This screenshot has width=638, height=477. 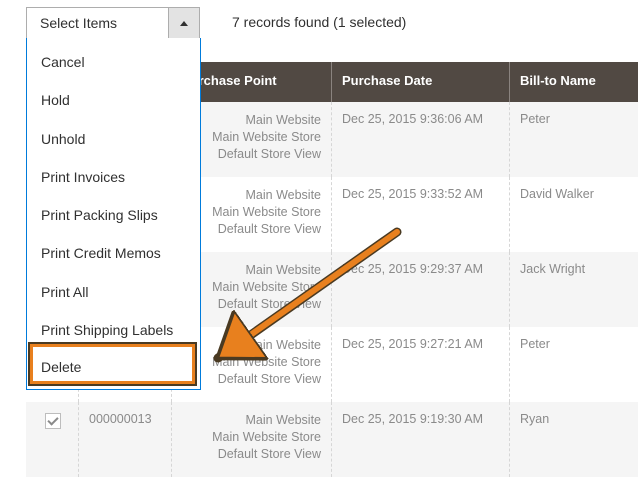 What do you see at coordinates (307, 295) in the screenshot?
I see `callout-arrow` at bounding box center [307, 295].